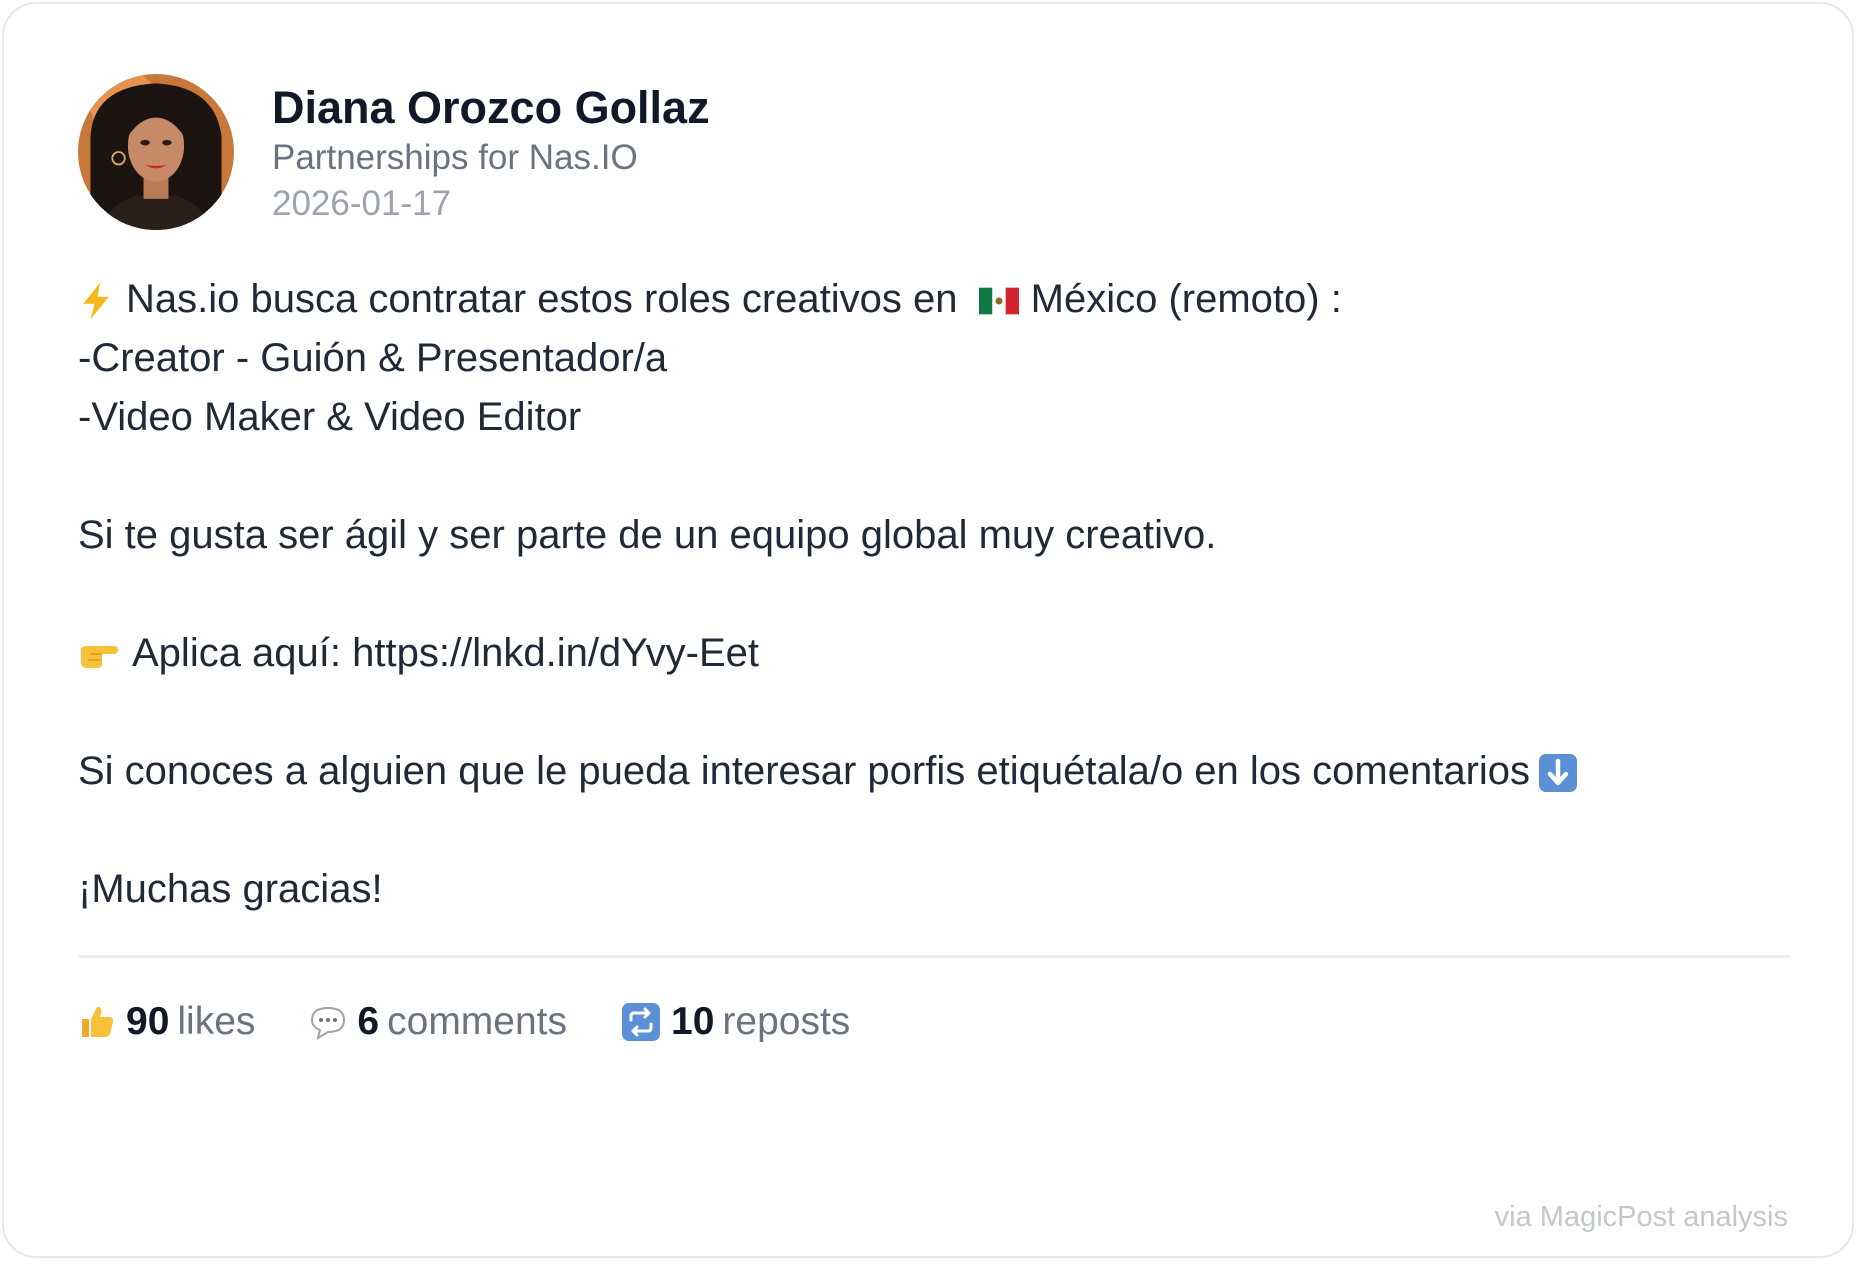 This screenshot has width=1860, height=1266. Describe the element at coordinates (96, 301) in the screenshot. I see `lightning-icon` at that location.